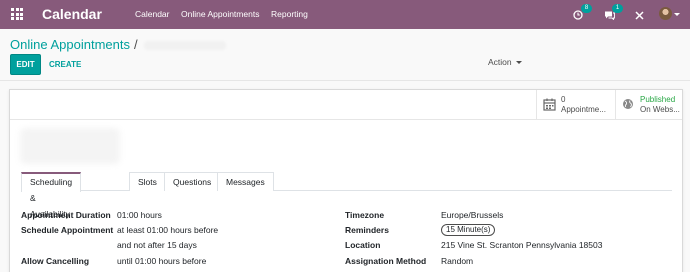 The height and width of the screenshot is (272, 690). What do you see at coordinates (161, 261) in the screenshot?
I see `allow-cancelling-value: until 01:00 hours before` at bounding box center [161, 261].